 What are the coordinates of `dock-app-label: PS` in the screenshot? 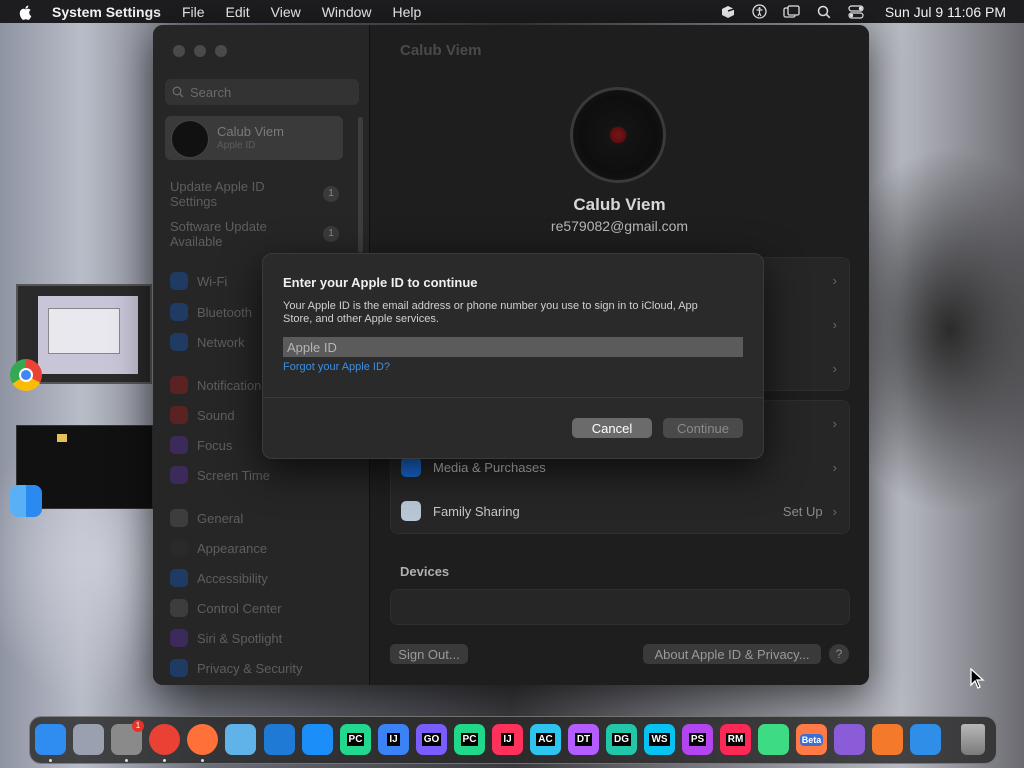 It's located at (697, 739).